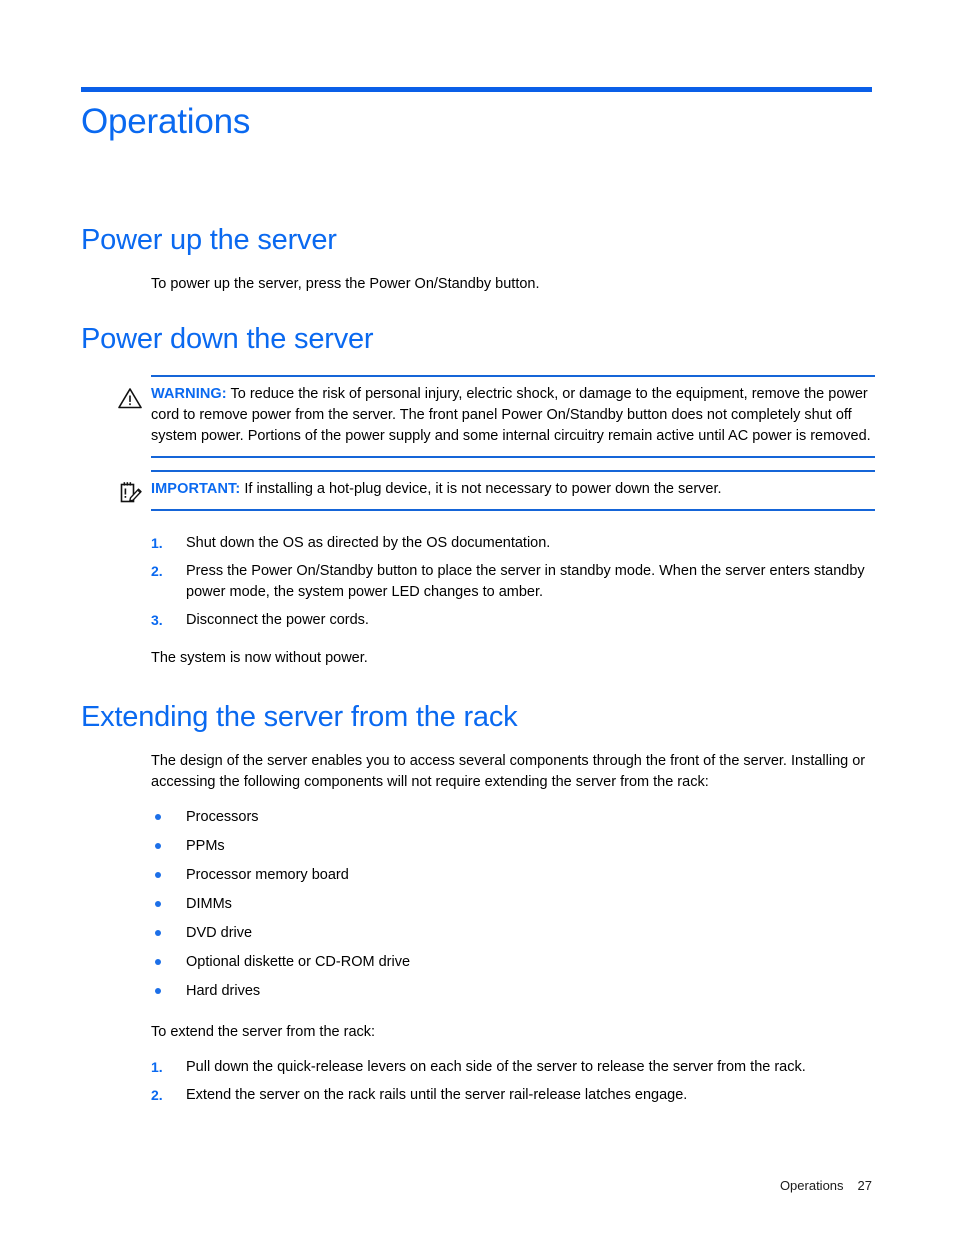  Describe the element at coordinates (864, 1185) in the screenshot. I see `footer-page-number: 27` at that location.